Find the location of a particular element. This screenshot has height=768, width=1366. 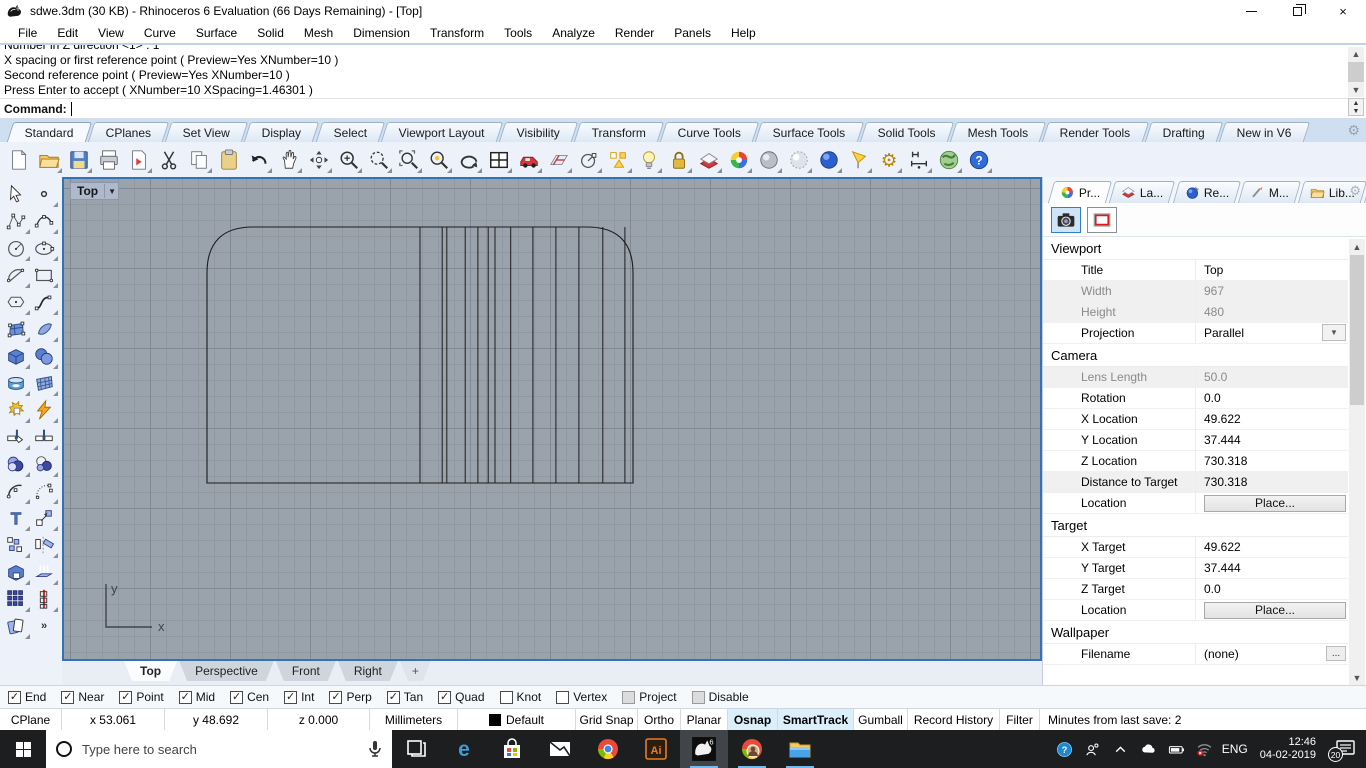

action-center-button: 20 is located at coordinates (1345, 749).